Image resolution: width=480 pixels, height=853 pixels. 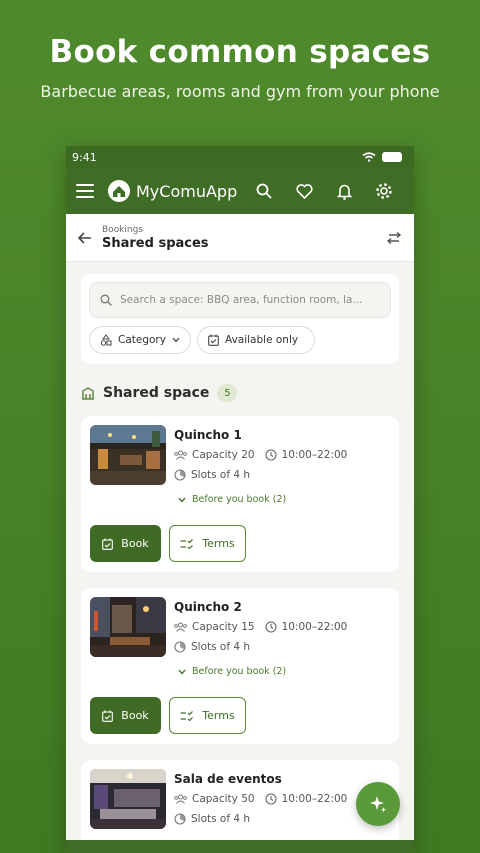 I want to click on capacity-hours-row: Capacity 15 10:00–22:00, so click(x=260, y=627).